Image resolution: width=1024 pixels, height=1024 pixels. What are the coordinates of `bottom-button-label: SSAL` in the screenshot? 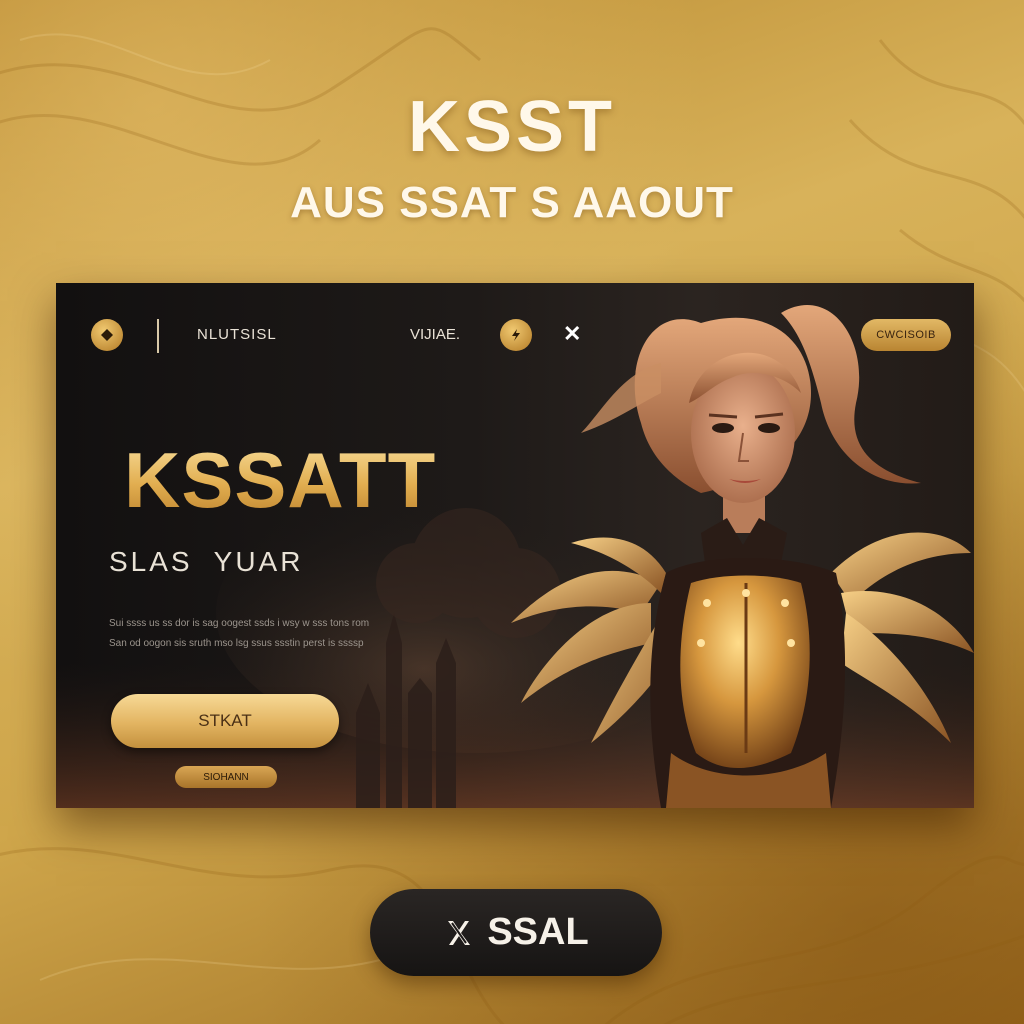 It's located at (538, 932).